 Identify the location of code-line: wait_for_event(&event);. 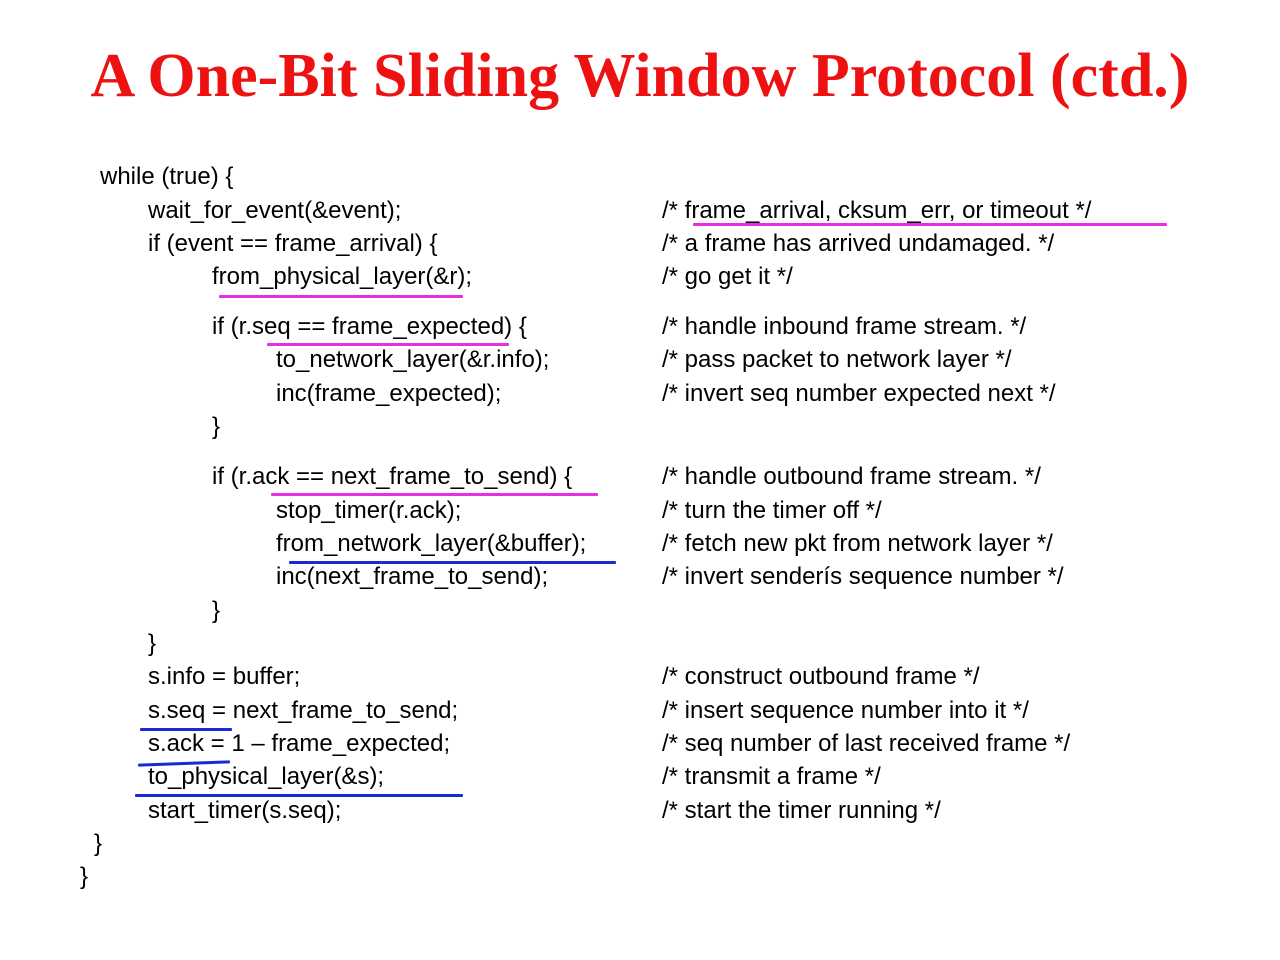
(275, 210).